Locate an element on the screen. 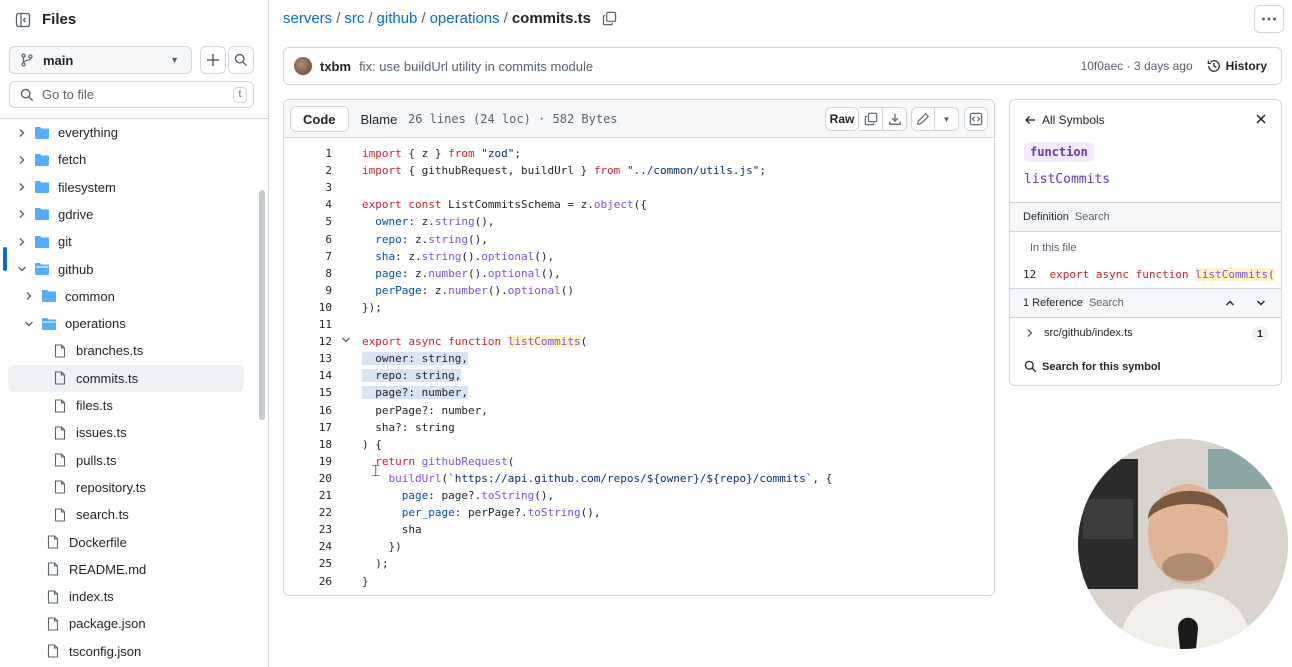  line-number: 26 is located at coordinates (308, 581).